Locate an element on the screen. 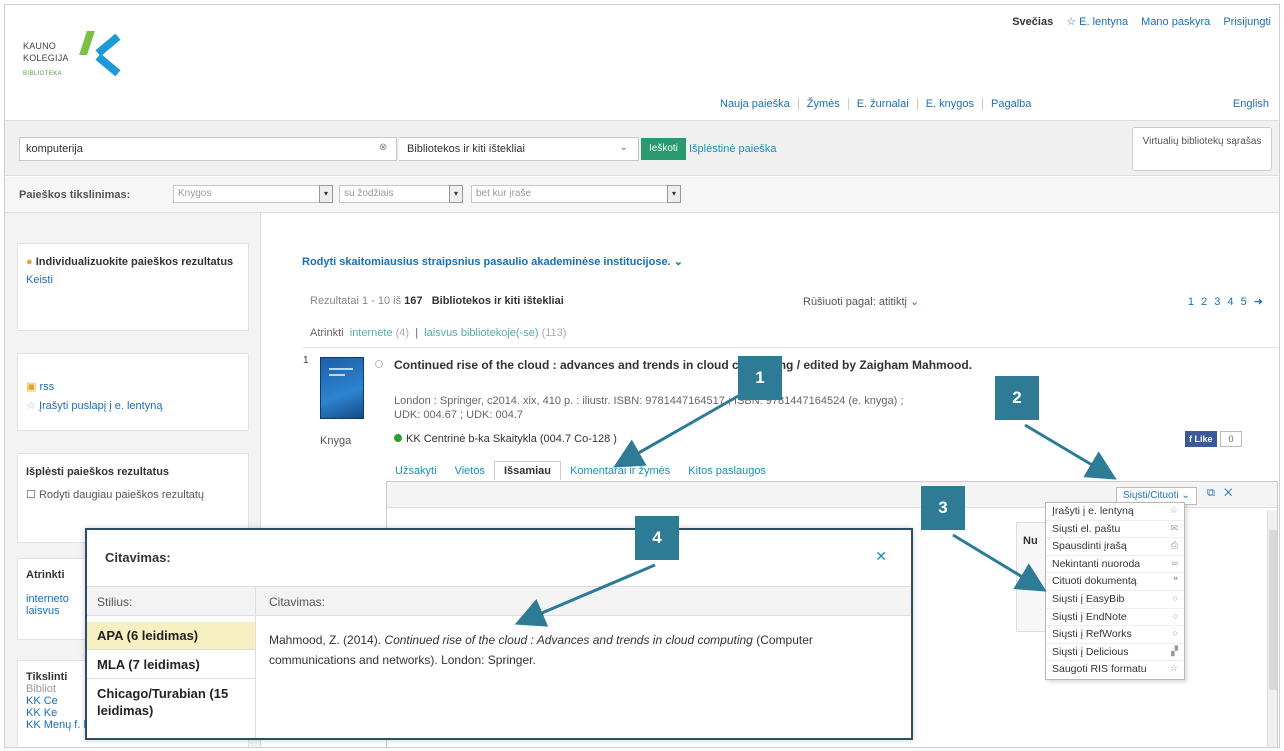 The width and height of the screenshot is (1284, 751). checkbox-icon: ☐ is located at coordinates (31, 495).